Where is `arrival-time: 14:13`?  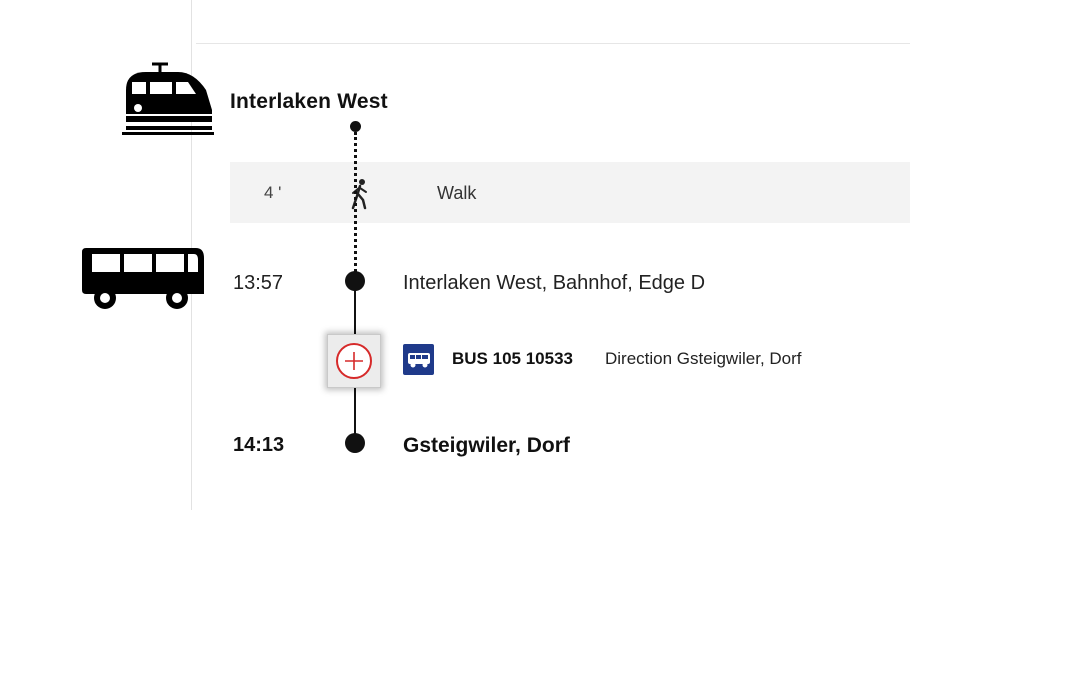
arrival-time: 14:13 is located at coordinates (259, 445).